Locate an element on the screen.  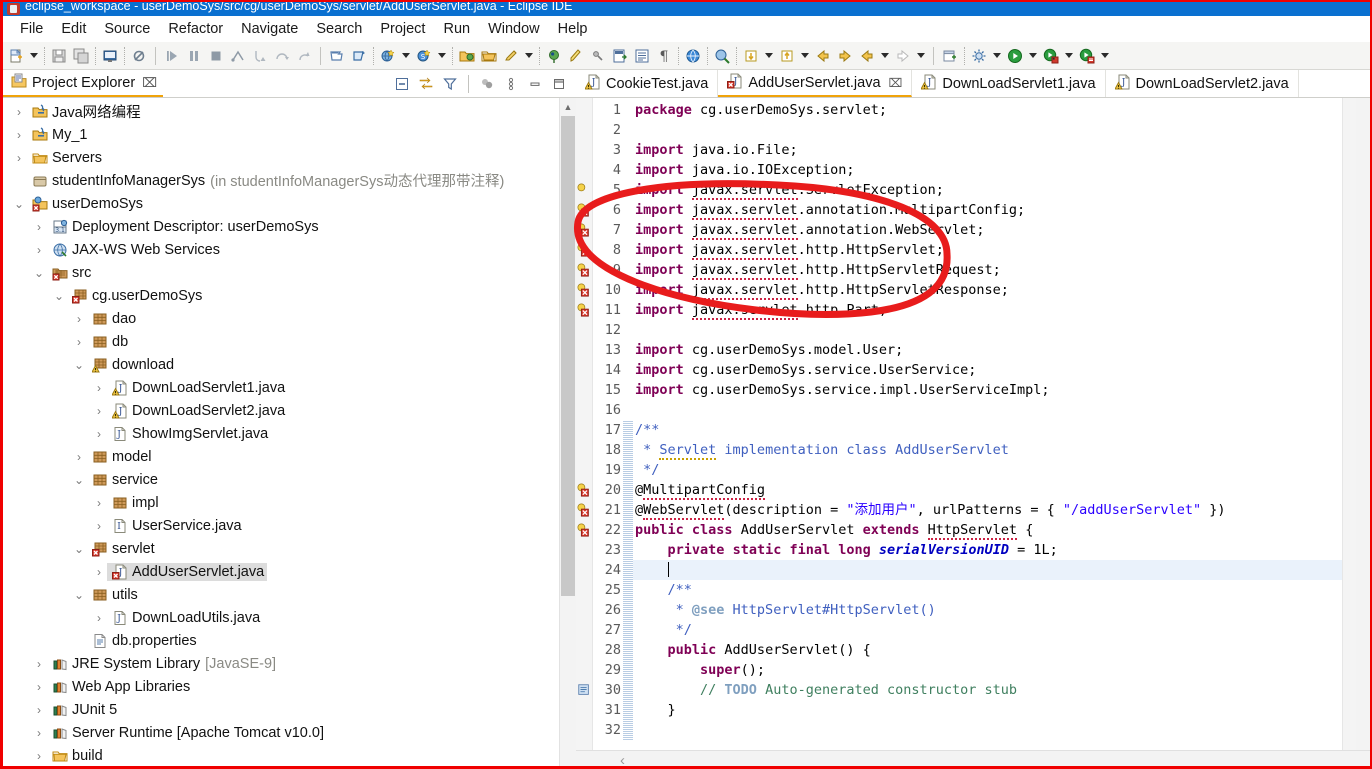
previous-annotation-dropdown is located at coordinates (805, 55).